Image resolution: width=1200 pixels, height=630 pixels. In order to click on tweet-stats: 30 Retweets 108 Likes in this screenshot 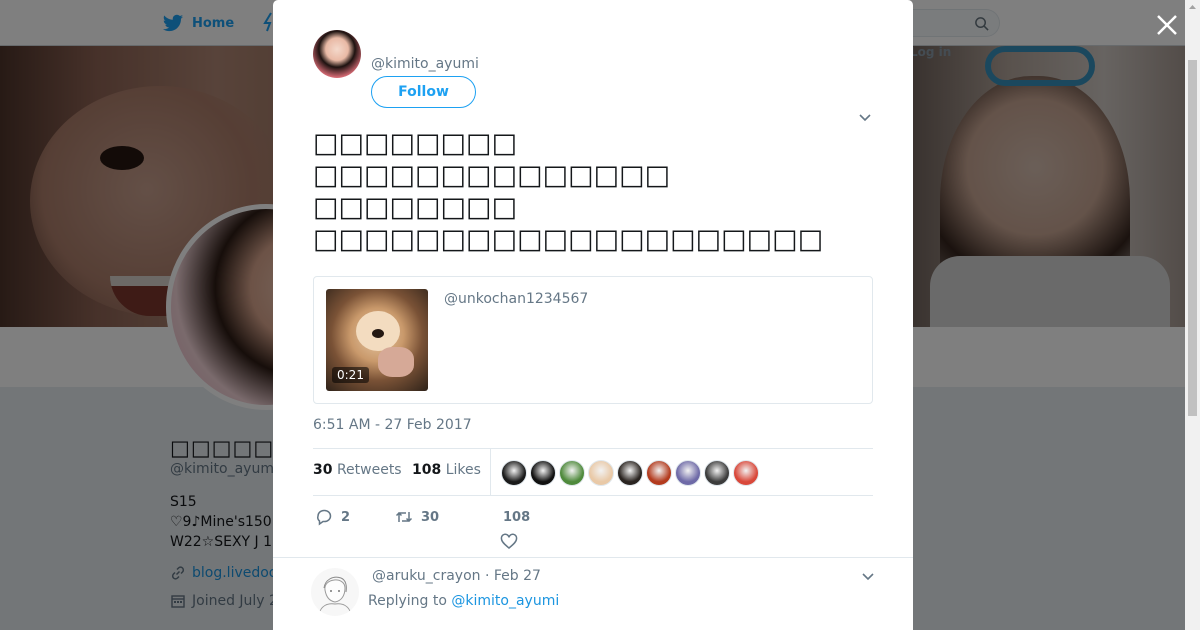, I will do `click(593, 472)`.